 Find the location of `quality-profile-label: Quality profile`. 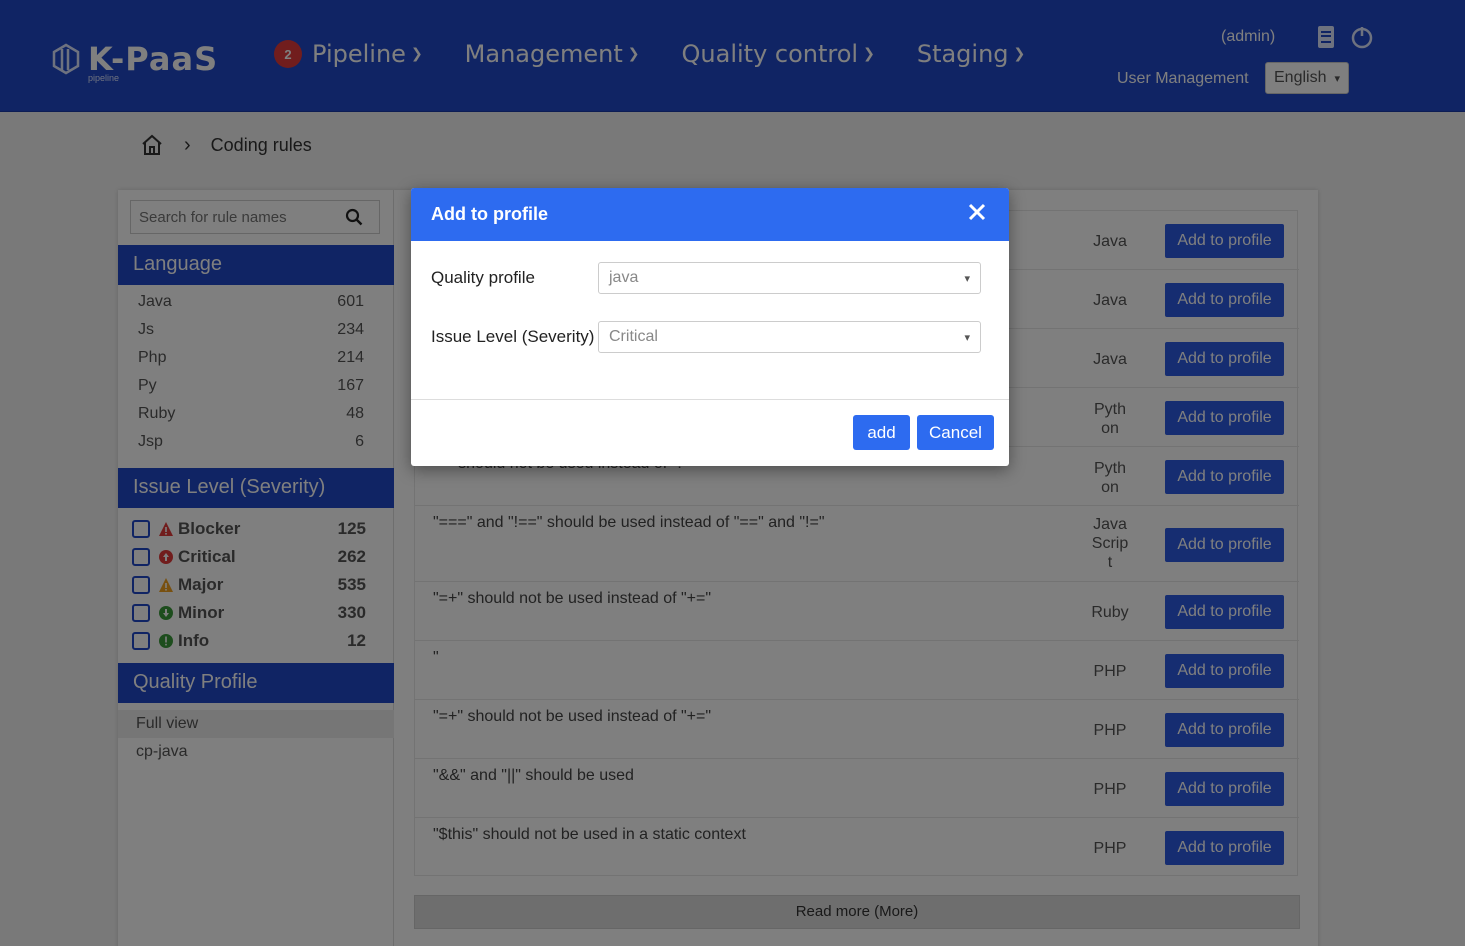

quality-profile-label: Quality profile is located at coordinates (483, 277).